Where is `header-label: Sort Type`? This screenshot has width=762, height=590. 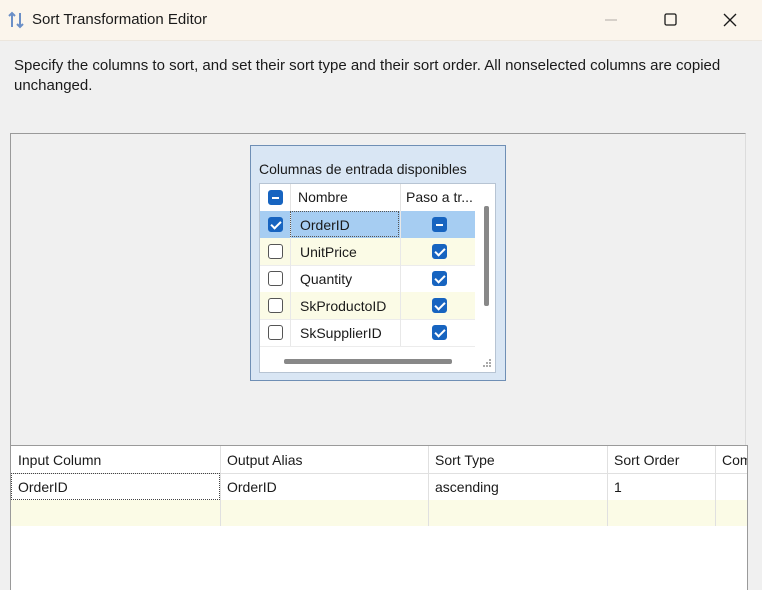
header-label: Sort Type is located at coordinates (465, 460).